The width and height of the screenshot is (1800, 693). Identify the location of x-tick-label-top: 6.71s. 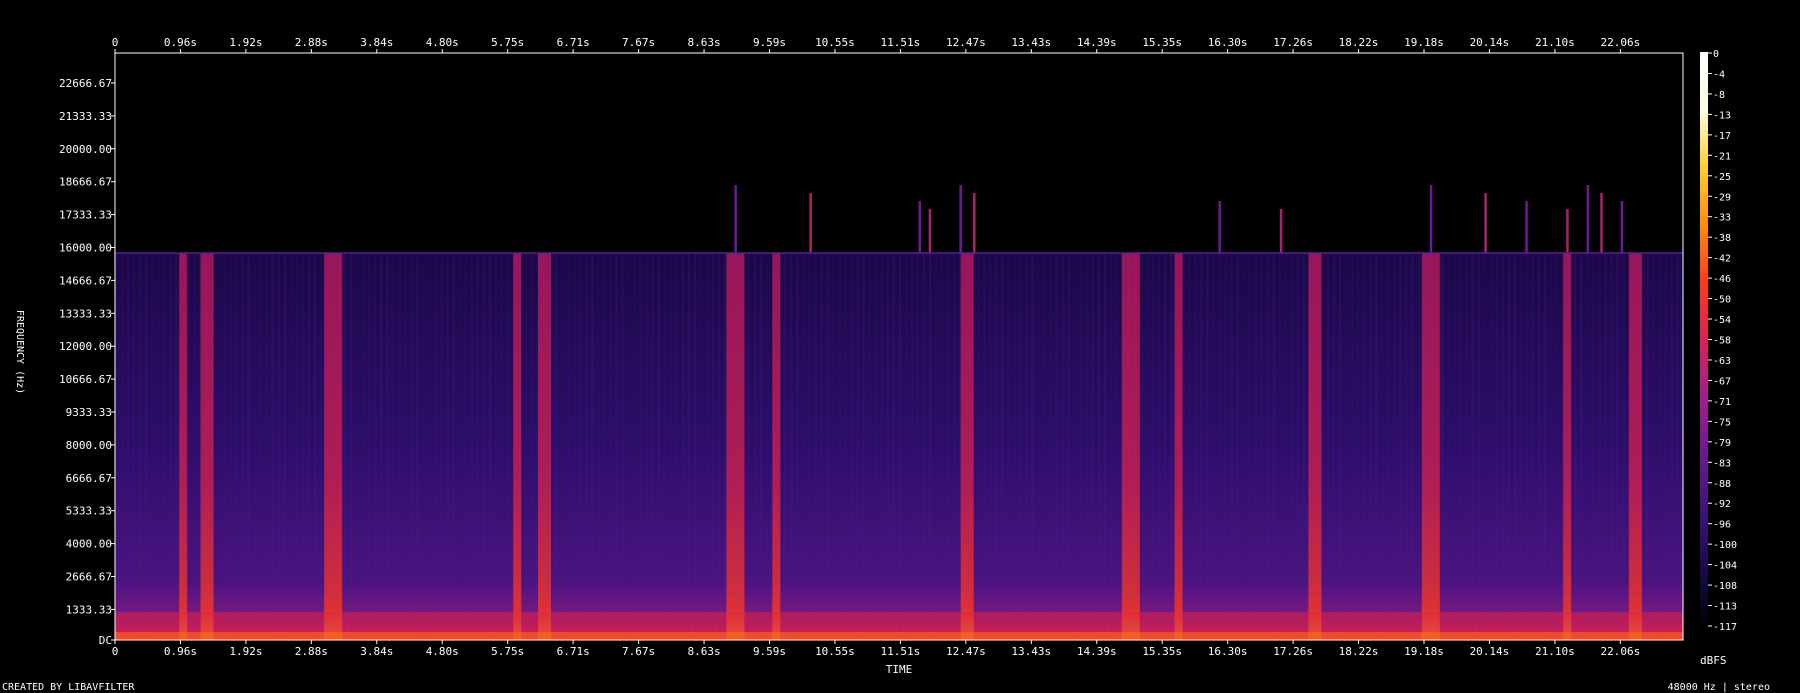
(573, 42).